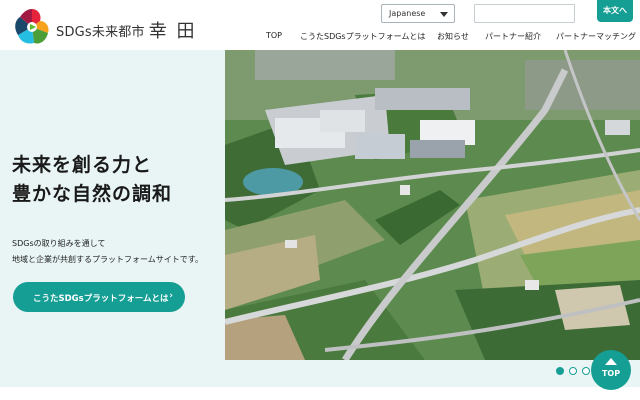 The image size is (640, 400). I want to click on site-name-label: SDGs未来都市, so click(100, 32).